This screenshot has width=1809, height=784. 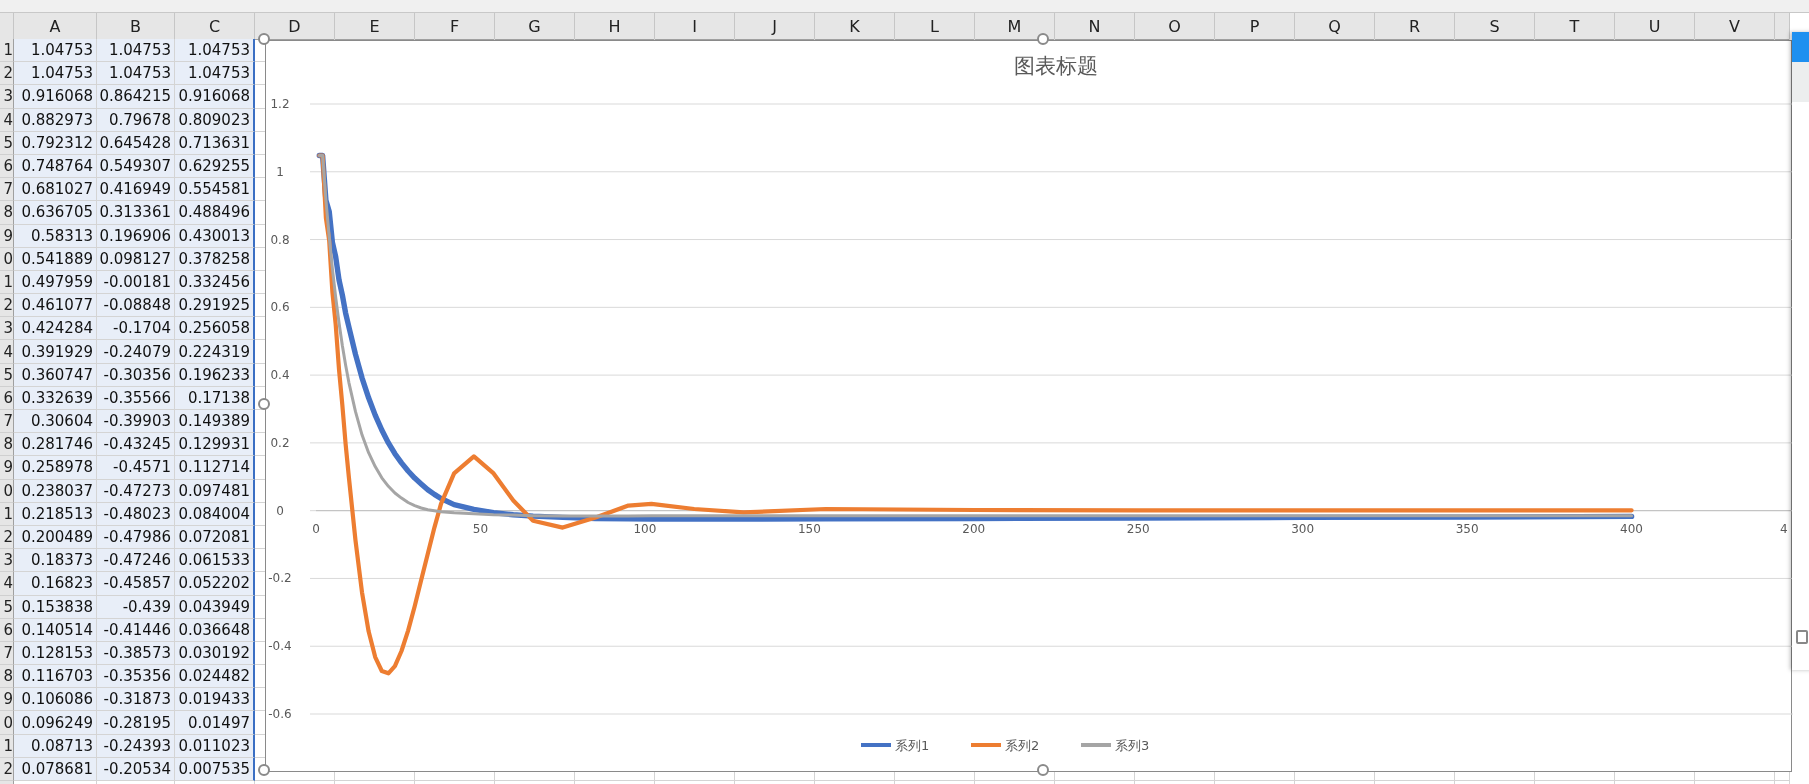 I want to click on table-cell: 0.554581, so click(x=215, y=190).